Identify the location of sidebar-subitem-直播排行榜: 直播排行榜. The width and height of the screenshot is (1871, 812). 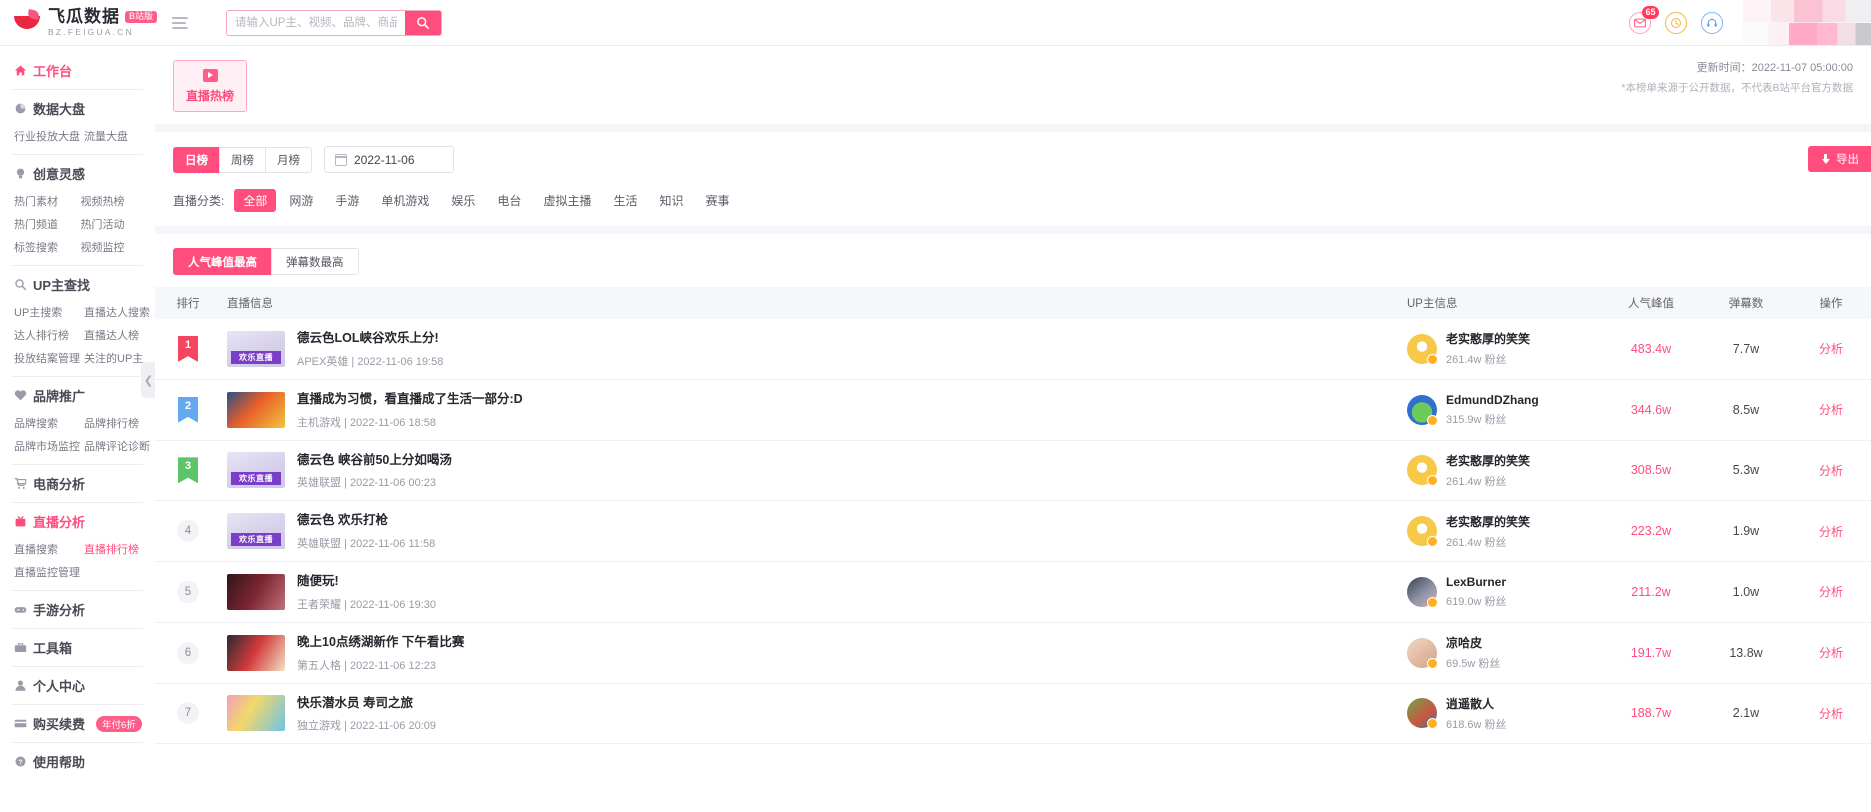
(113, 549).